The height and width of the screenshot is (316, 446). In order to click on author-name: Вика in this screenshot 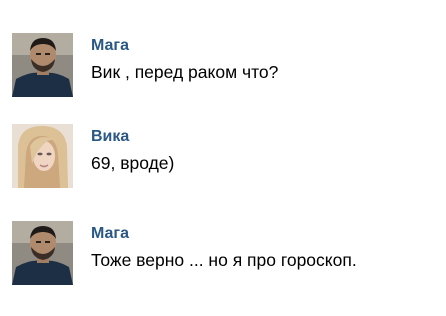, I will do `click(110, 137)`.